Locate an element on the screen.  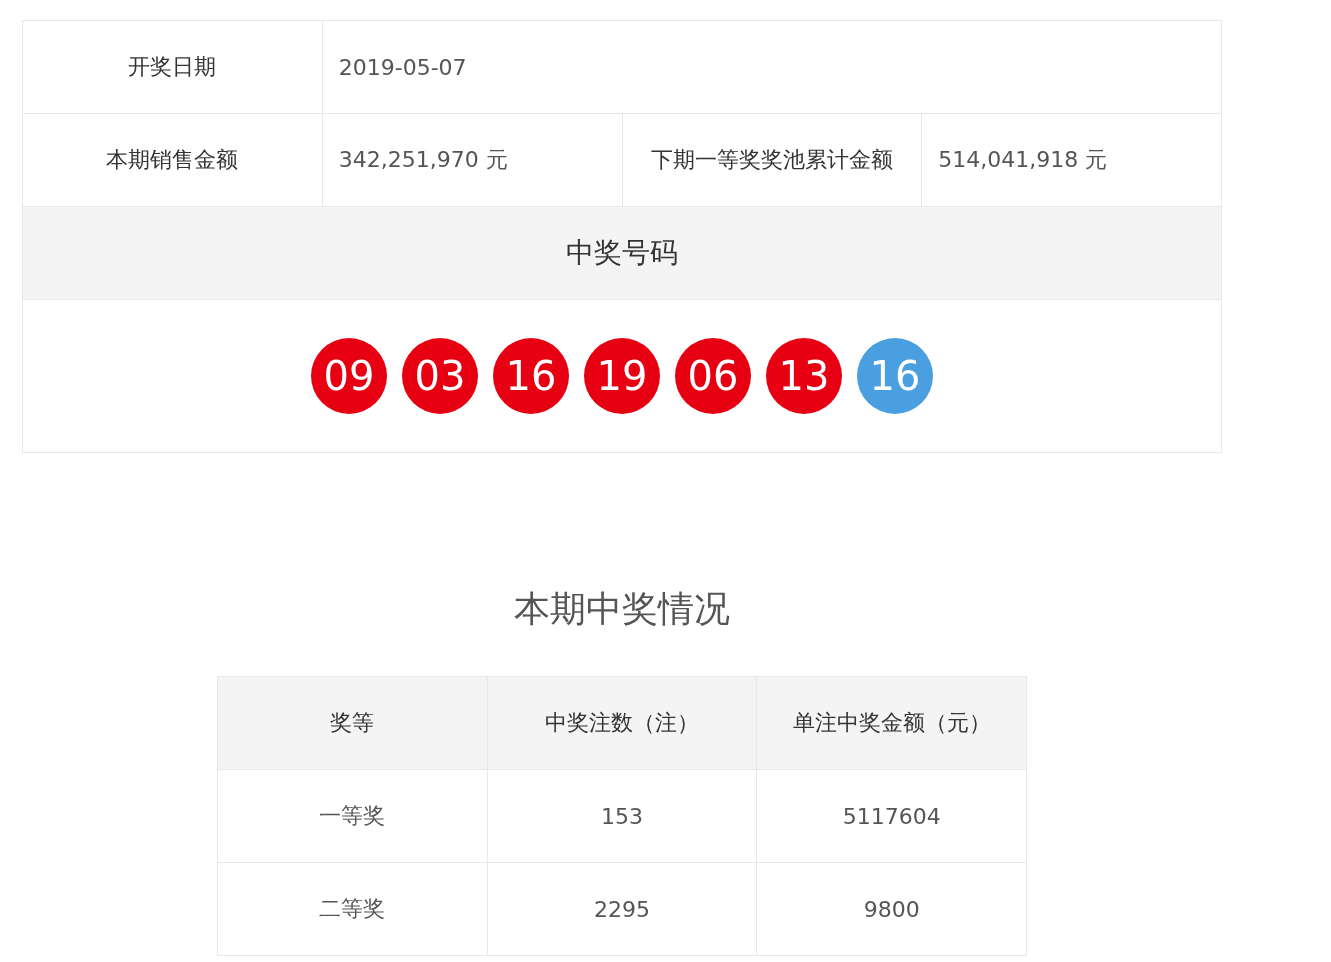
lottery-ball: 03 is located at coordinates (440, 376).